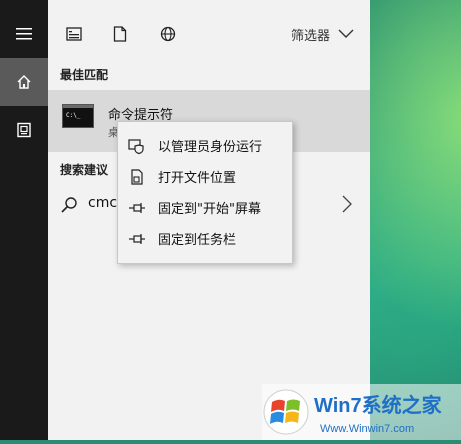 The image size is (461, 444). What do you see at coordinates (347, 204) in the screenshot?
I see `chevron-right-icon` at bounding box center [347, 204].